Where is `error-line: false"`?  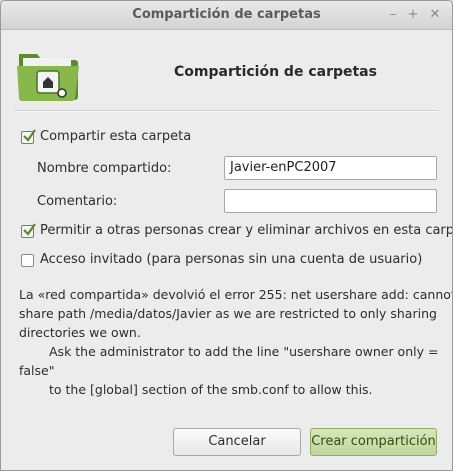
error-line: false" is located at coordinates (37, 370).